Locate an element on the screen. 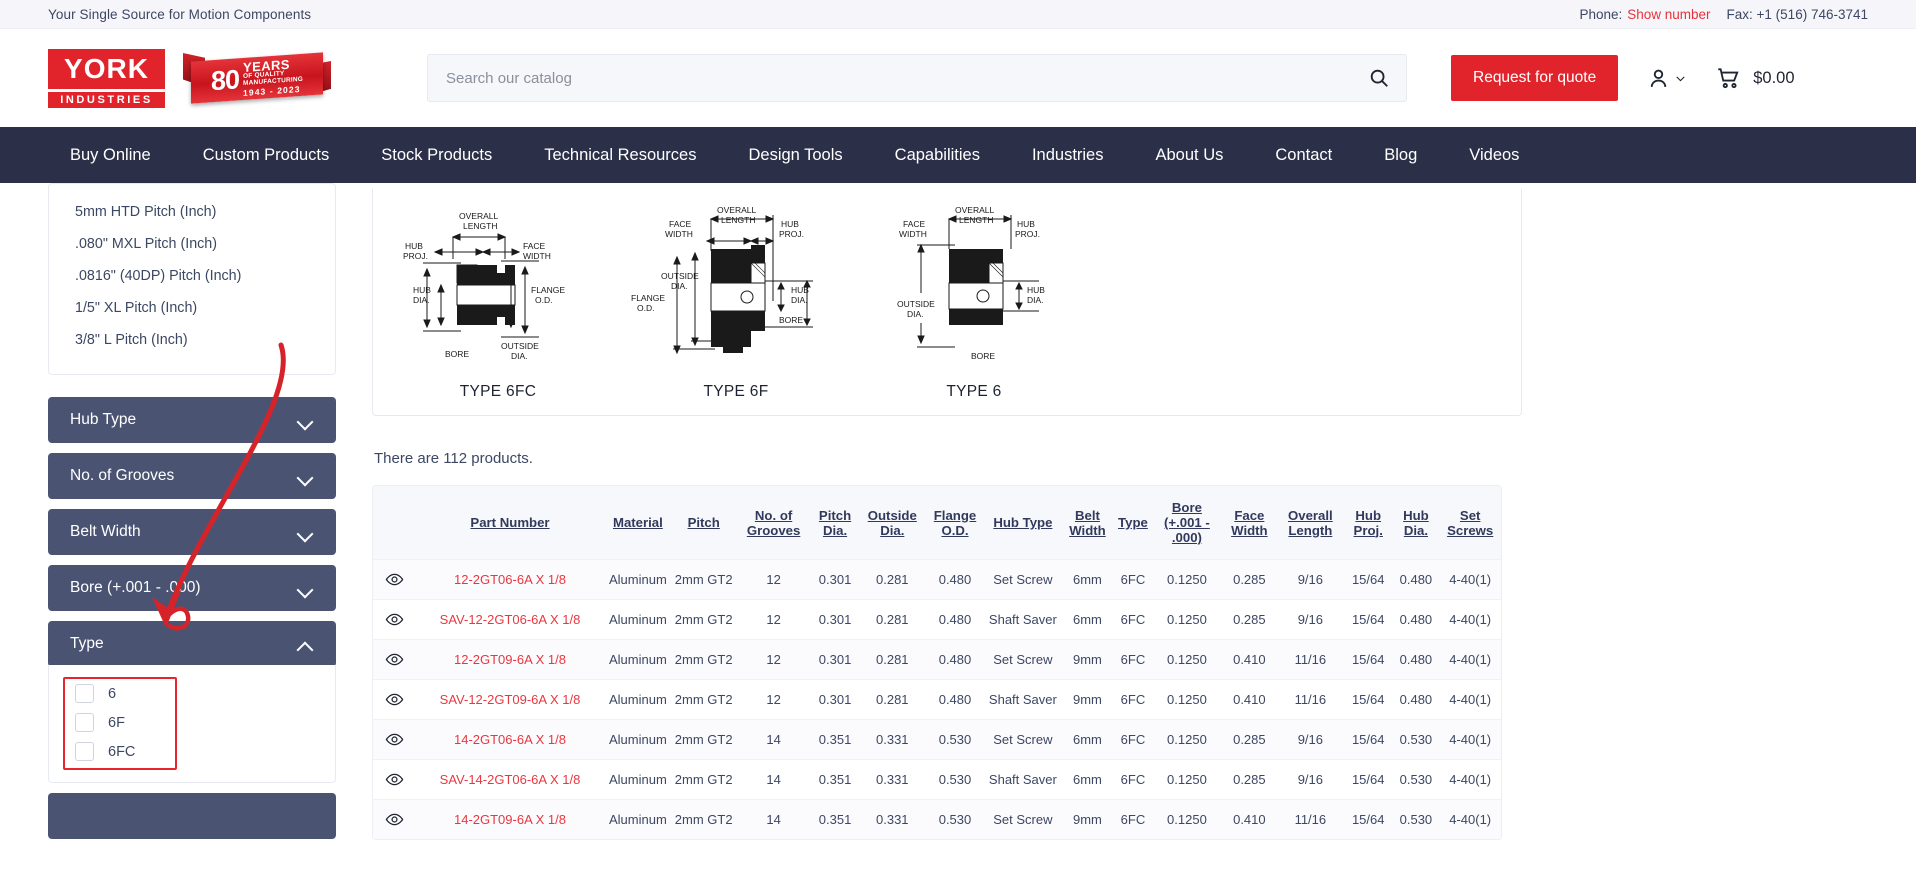  part-number-link: 14-2GT06-6A X 1/8 is located at coordinates (510, 739).